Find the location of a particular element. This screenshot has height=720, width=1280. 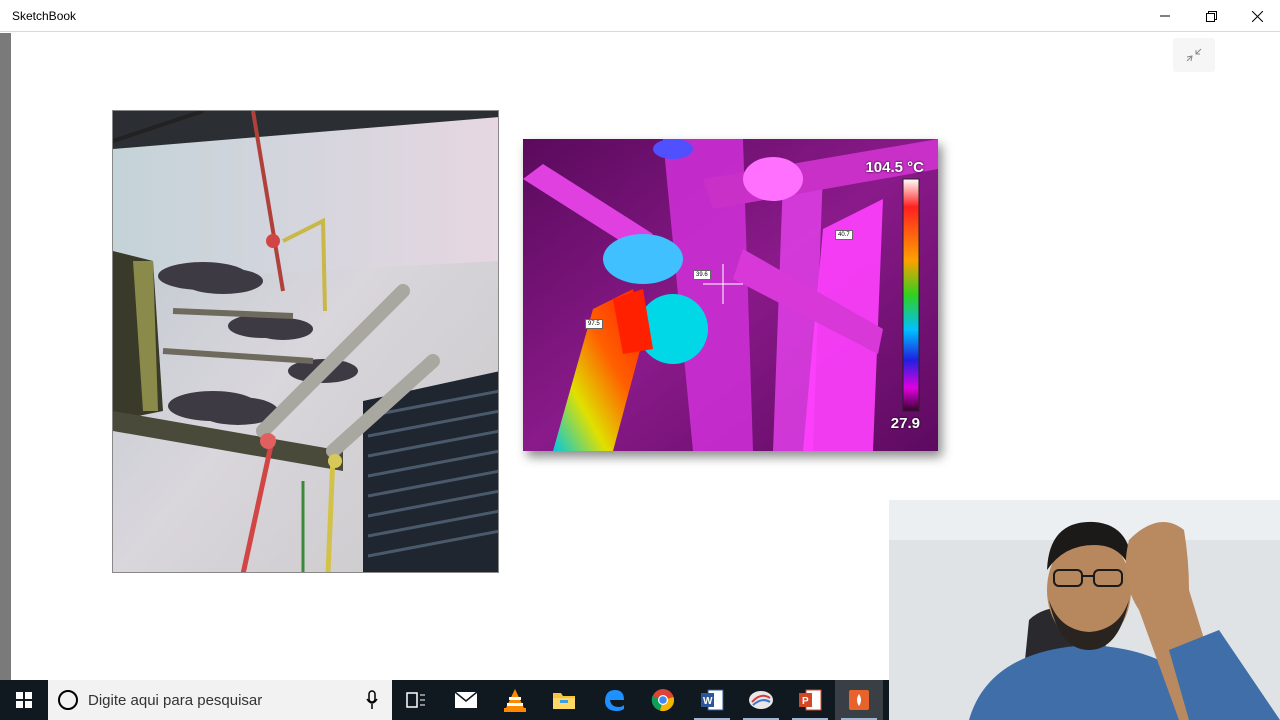

taskbar-edge is located at coordinates (614, 700).